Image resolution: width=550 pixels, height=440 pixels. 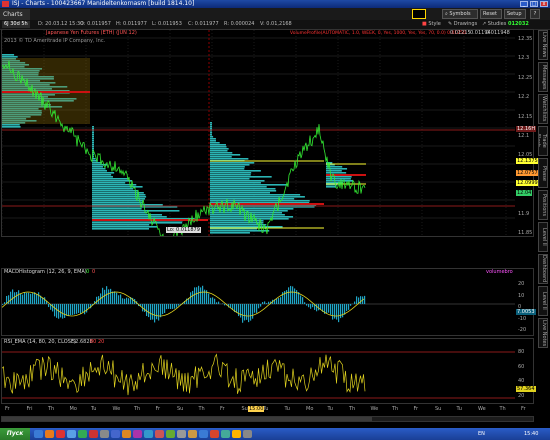 What do you see at coordinates (187, 419) in the screenshot?
I see `scroll-thumb` at bounding box center [187, 419].